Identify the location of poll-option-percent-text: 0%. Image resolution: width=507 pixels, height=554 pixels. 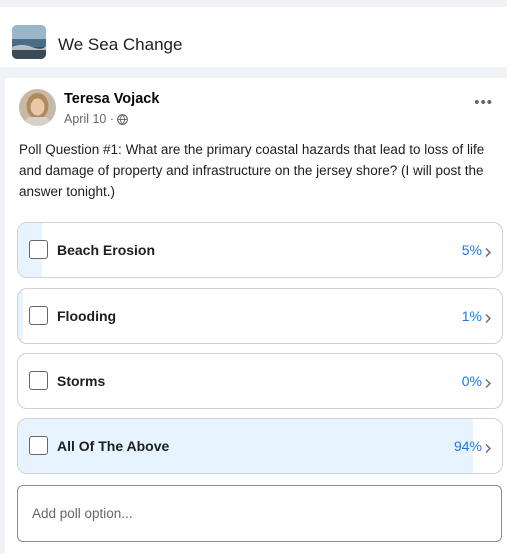
(471, 381).